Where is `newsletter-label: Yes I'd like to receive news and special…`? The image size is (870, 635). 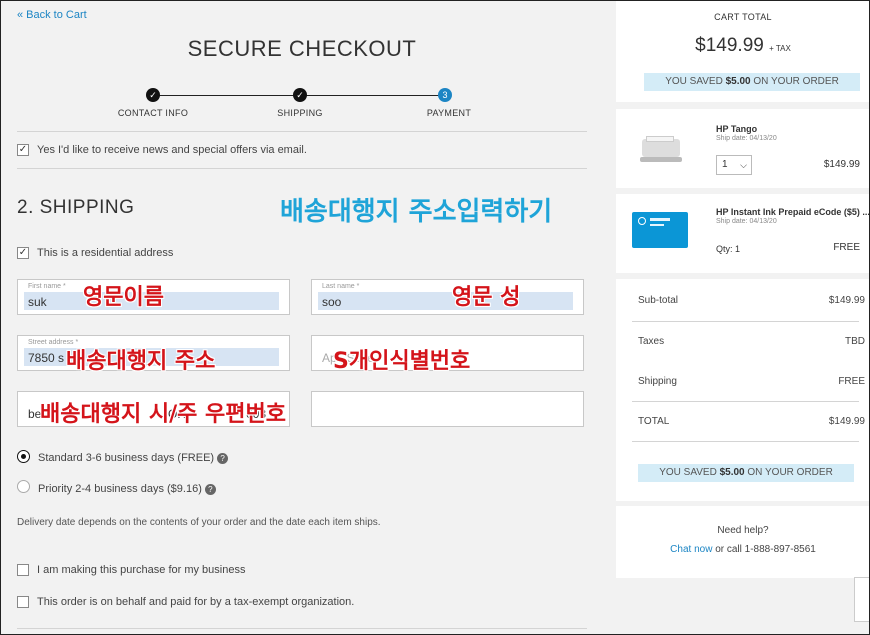
newsletter-label: Yes I'd like to receive news and special… is located at coordinates (172, 150).